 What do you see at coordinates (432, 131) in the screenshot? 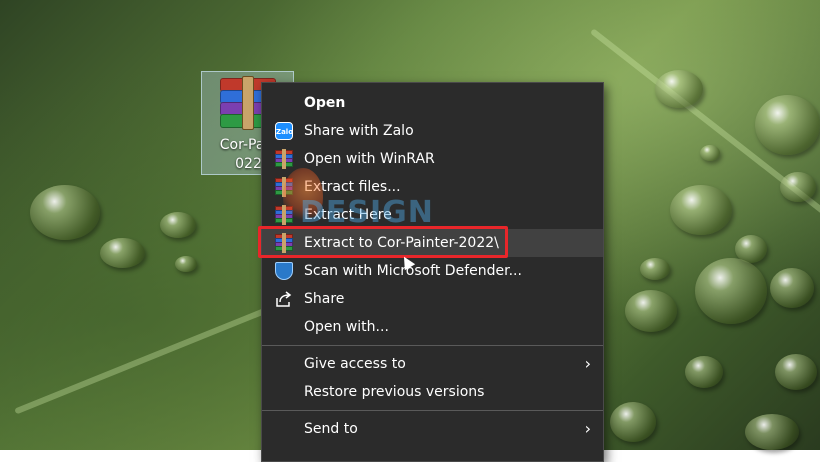
I see `menu-item-share-with-zalo: Zalo Share with Zalo` at bounding box center [432, 131].